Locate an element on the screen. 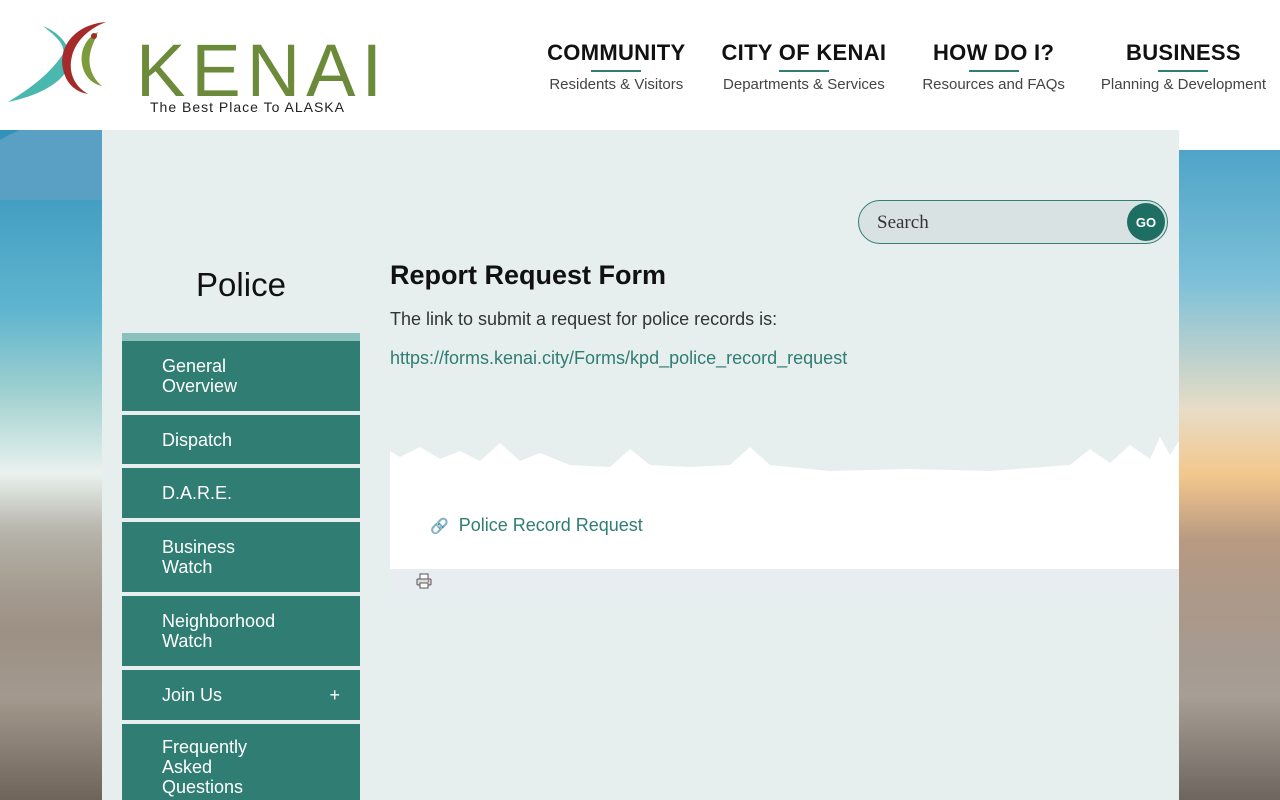 The image size is (1280, 800). search-box: GO is located at coordinates (1013, 222).